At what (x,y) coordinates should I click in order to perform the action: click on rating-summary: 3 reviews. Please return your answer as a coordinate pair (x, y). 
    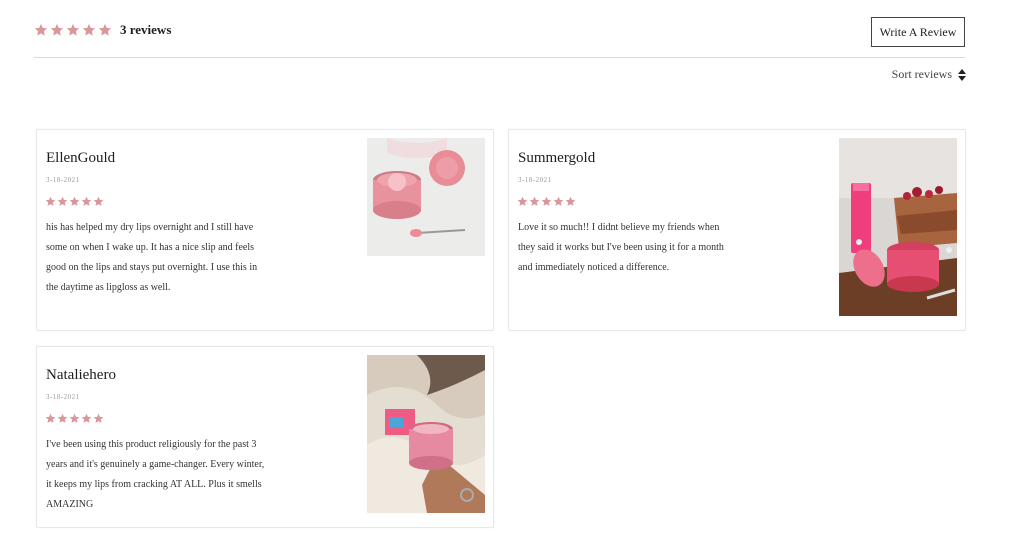
    Looking at the image, I should click on (102, 30).